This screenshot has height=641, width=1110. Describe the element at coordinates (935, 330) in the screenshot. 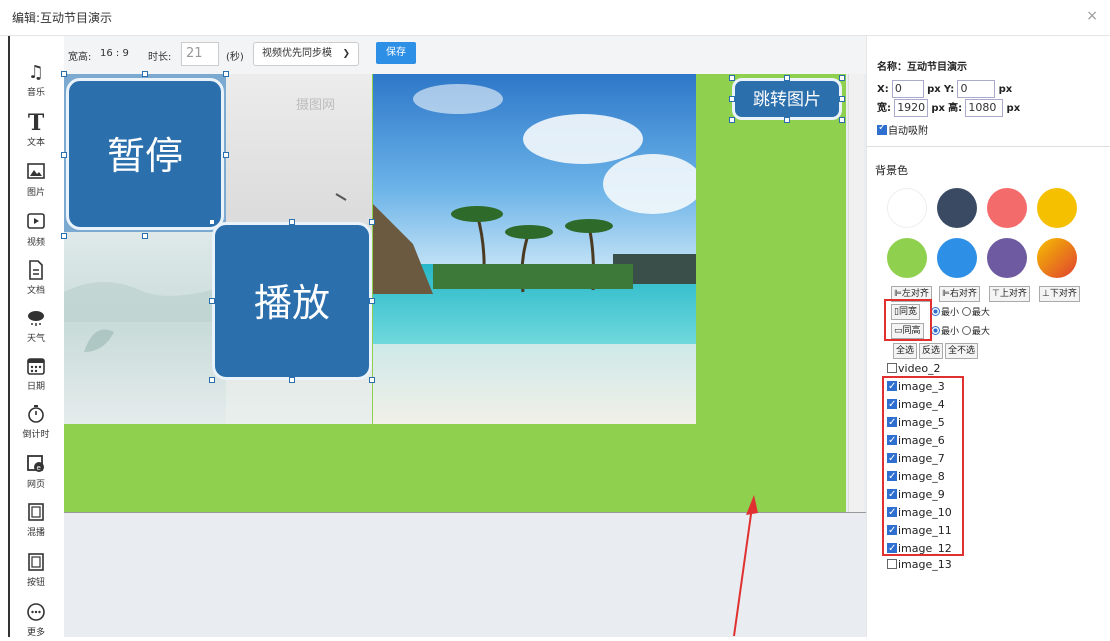

I see `height-min-radio` at that location.